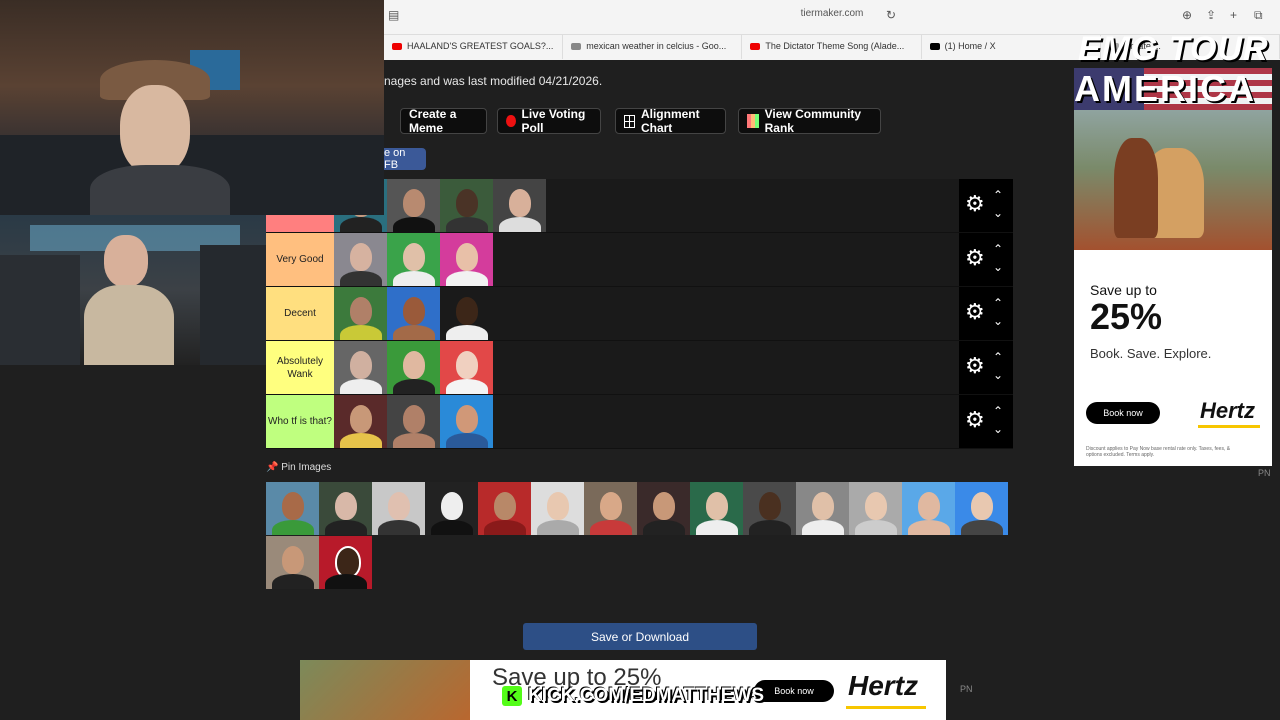 Image resolution: width=1280 pixels, height=720 pixels. Describe the element at coordinates (640, 636) in the screenshot. I see `save-download-button: Save or Download` at that location.